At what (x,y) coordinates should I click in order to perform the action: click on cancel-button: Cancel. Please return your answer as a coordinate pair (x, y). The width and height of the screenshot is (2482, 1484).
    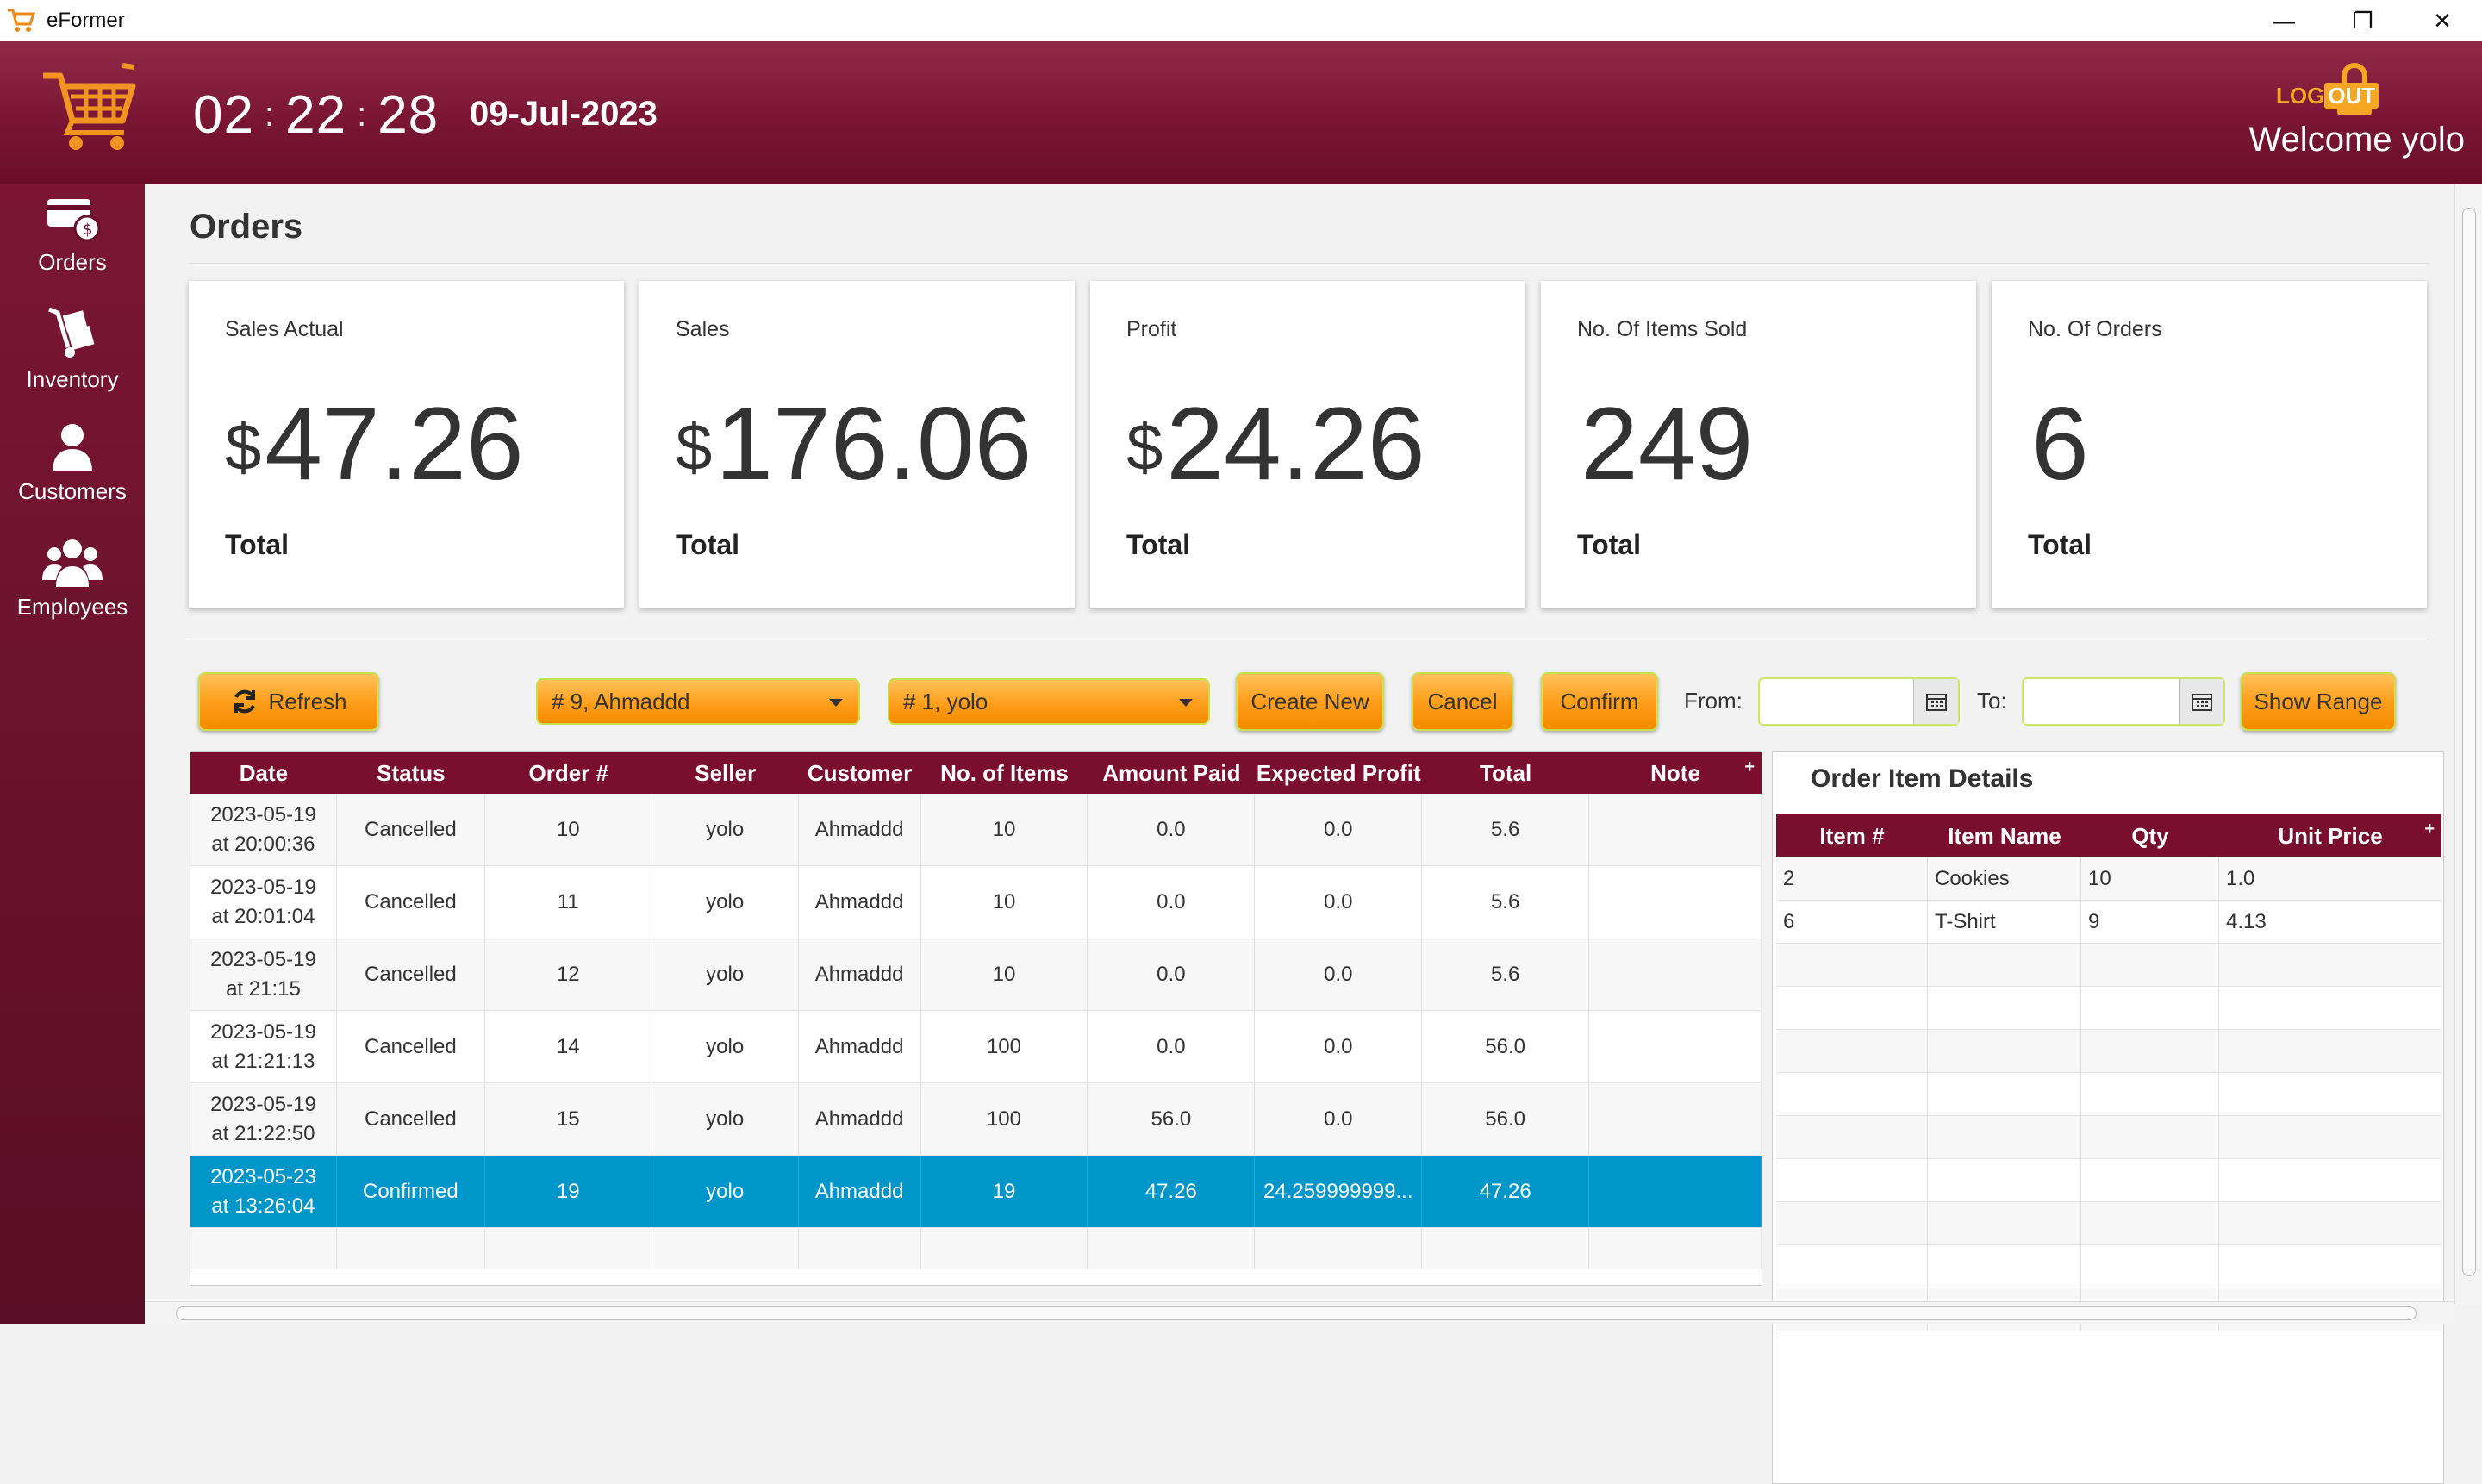
    Looking at the image, I should click on (1462, 701).